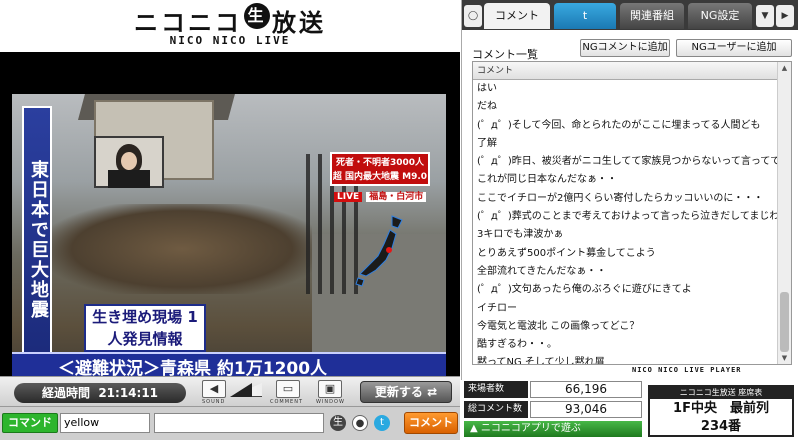 This screenshot has width=798, height=440. I want to click on seat-title: ニコニコ生放送 座席表, so click(721, 393).